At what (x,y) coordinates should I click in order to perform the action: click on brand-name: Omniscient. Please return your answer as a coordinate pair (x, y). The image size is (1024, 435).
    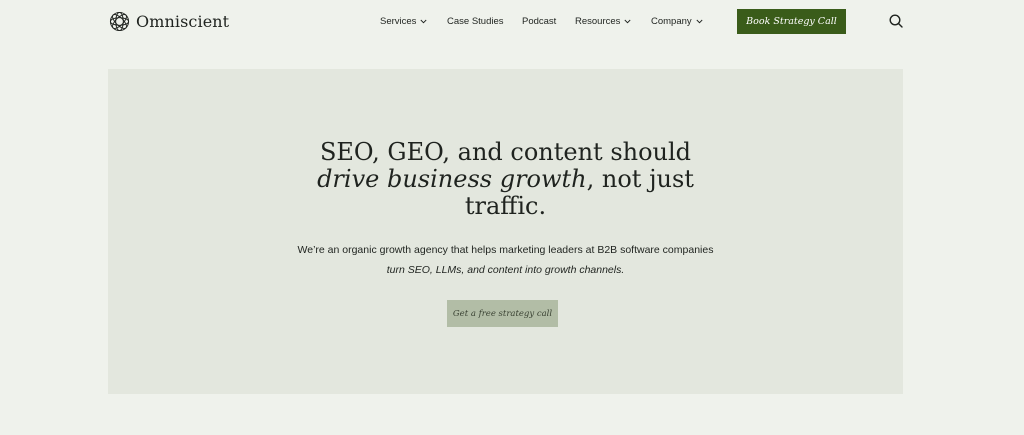
    Looking at the image, I should click on (183, 21).